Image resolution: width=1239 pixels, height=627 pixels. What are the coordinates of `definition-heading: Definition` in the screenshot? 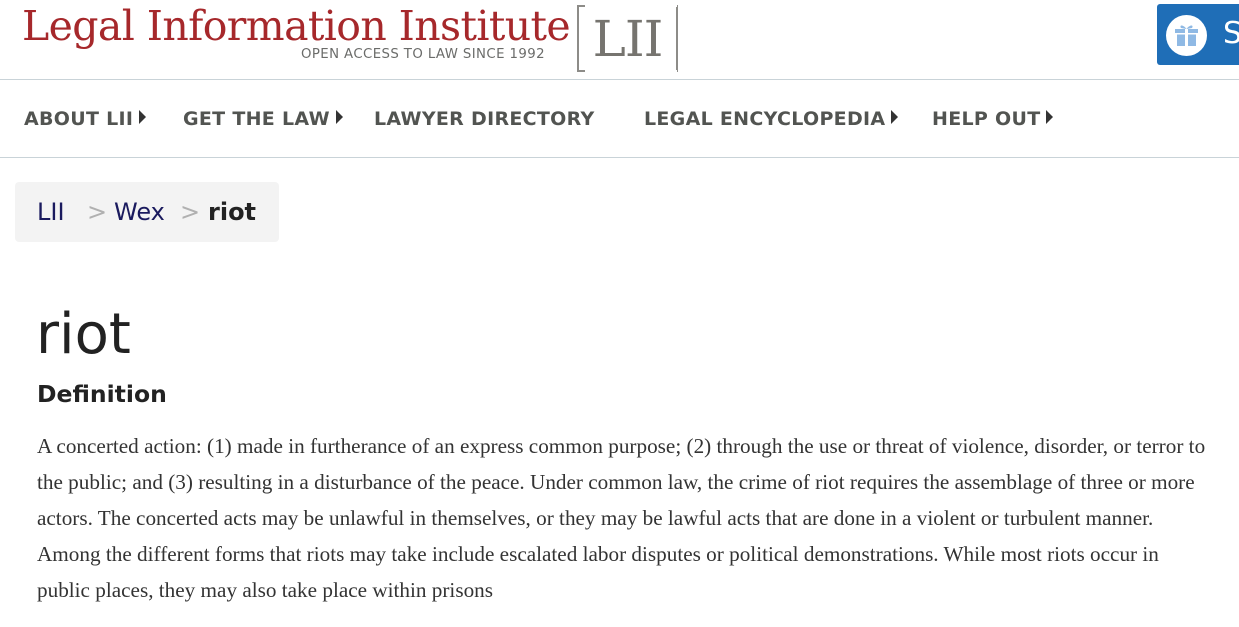 It's located at (102, 394).